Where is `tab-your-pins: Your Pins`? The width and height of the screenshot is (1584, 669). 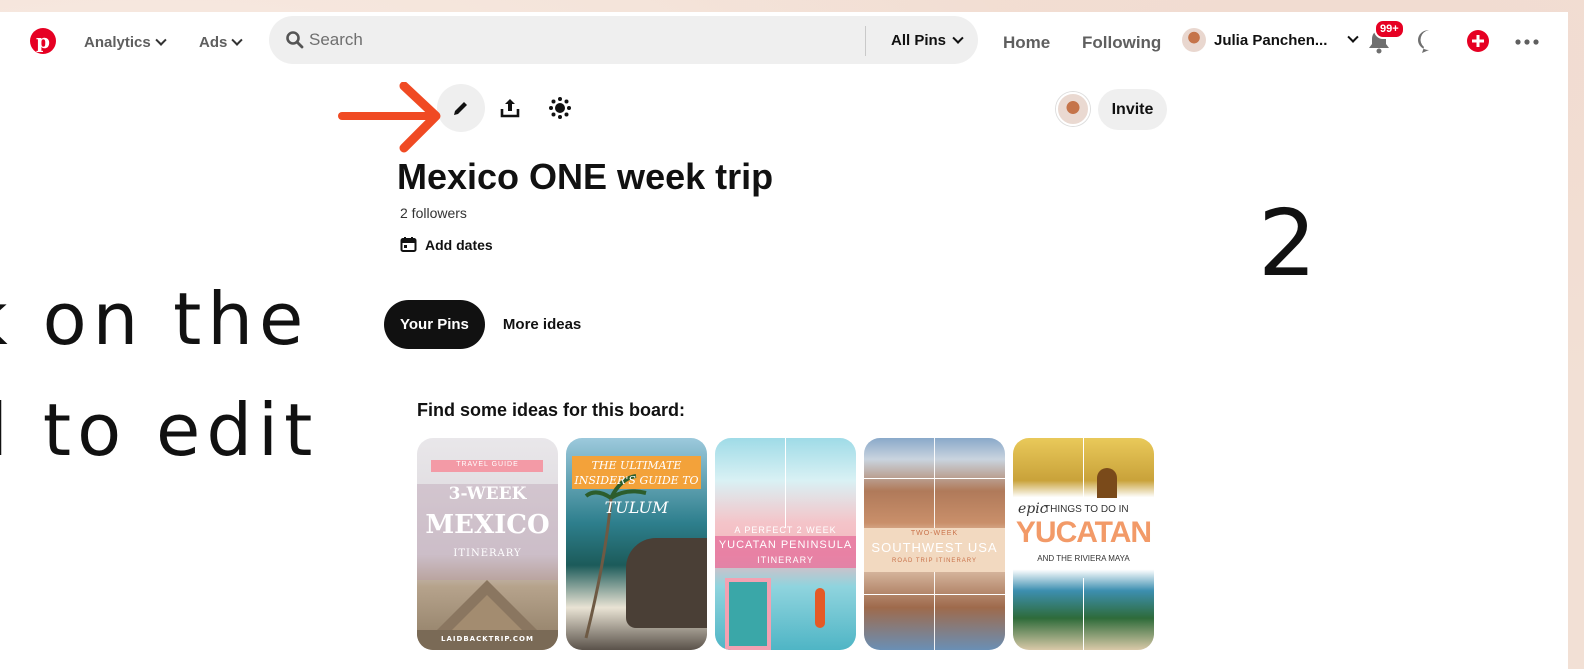
tab-your-pins: Your Pins is located at coordinates (434, 324).